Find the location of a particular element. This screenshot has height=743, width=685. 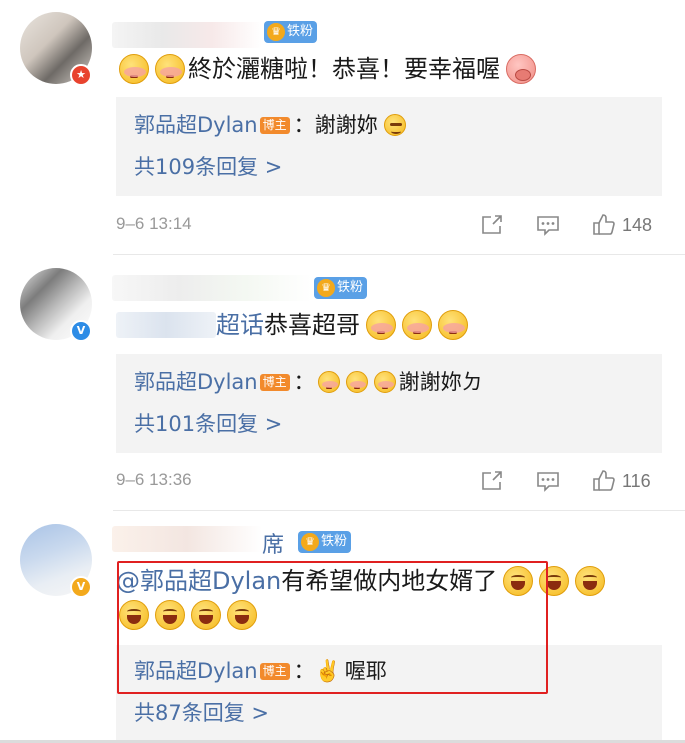

reply-line: 郭品超Dylan 博主 ： ✌️ 喔耶 is located at coordinates (260, 671).